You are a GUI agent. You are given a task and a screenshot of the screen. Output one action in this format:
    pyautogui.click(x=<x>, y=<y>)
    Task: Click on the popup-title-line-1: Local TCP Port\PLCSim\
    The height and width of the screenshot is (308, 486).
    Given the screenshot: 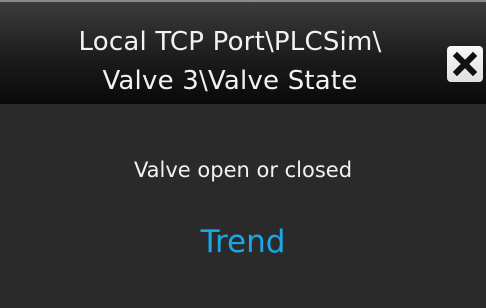 What is the action you would take?
    pyautogui.click(x=230, y=42)
    